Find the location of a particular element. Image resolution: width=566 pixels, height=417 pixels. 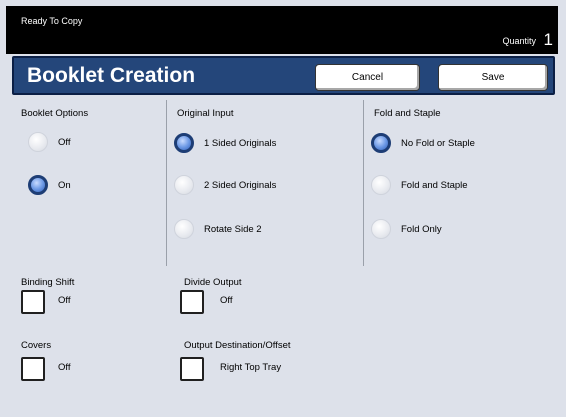

binding-shift-value: Off is located at coordinates (64, 300).